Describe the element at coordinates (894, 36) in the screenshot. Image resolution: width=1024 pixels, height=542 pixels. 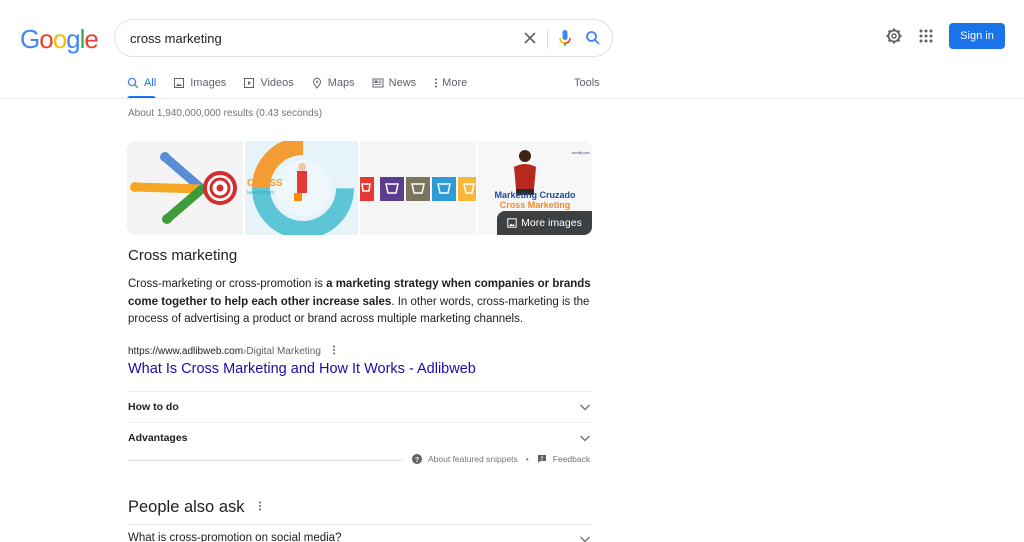
I see `gear-icon` at that location.